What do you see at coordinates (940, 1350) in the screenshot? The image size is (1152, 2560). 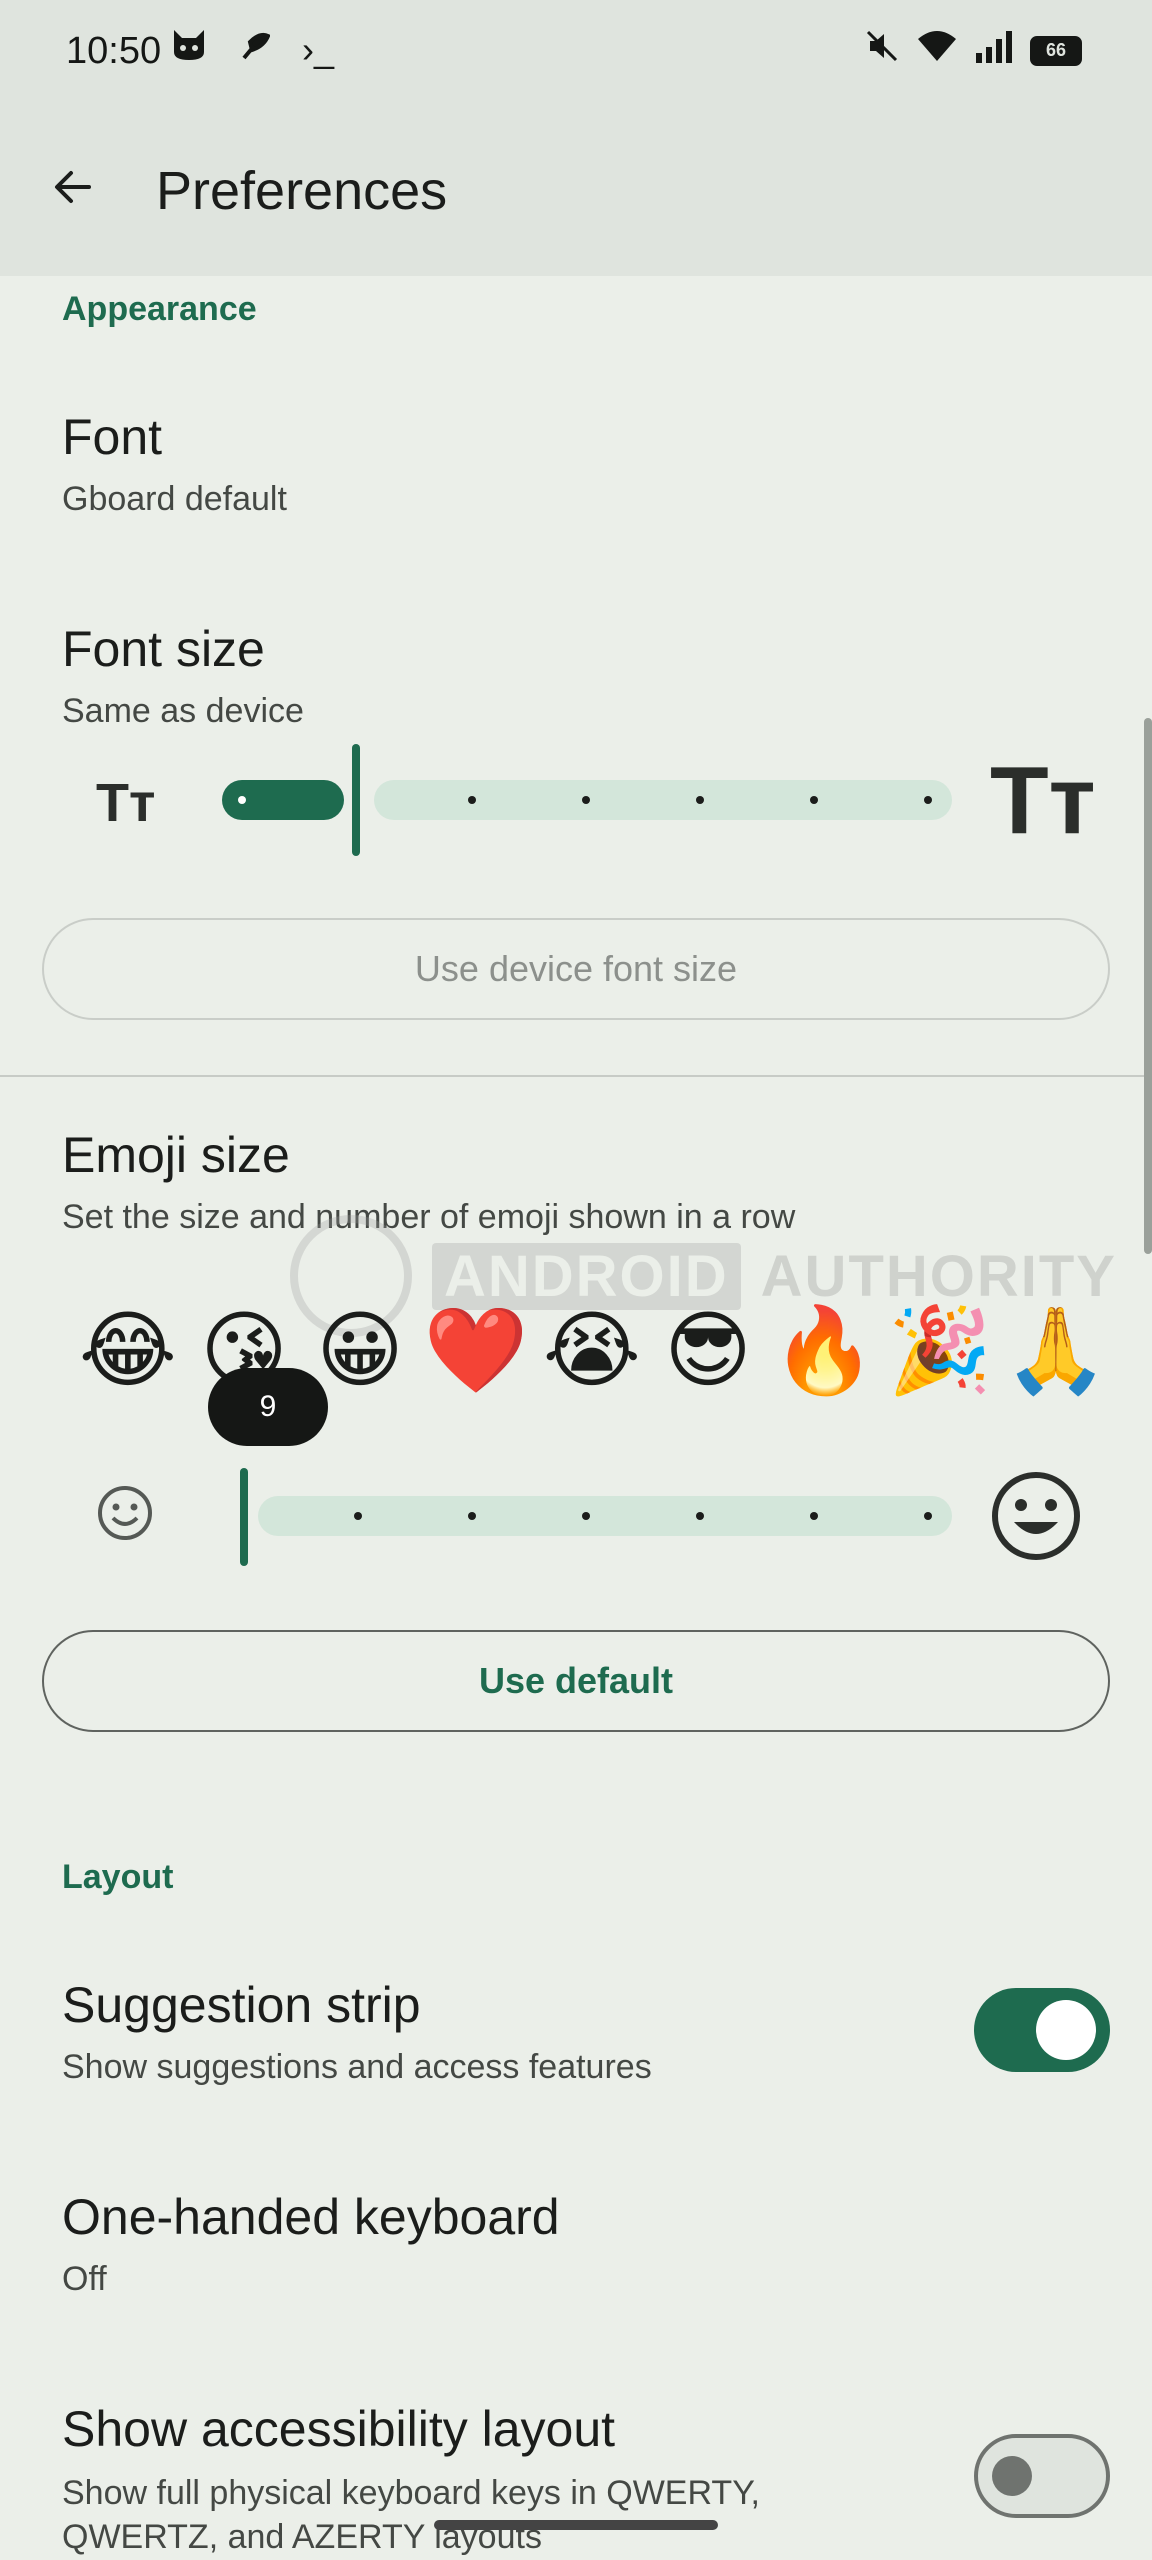 I see `emoji-preview: 🎉` at bounding box center [940, 1350].